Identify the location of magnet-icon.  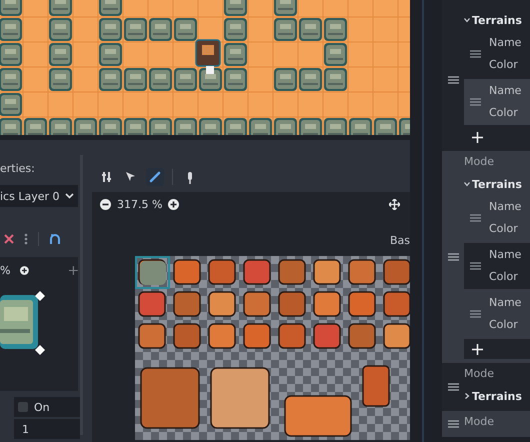
(55, 239).